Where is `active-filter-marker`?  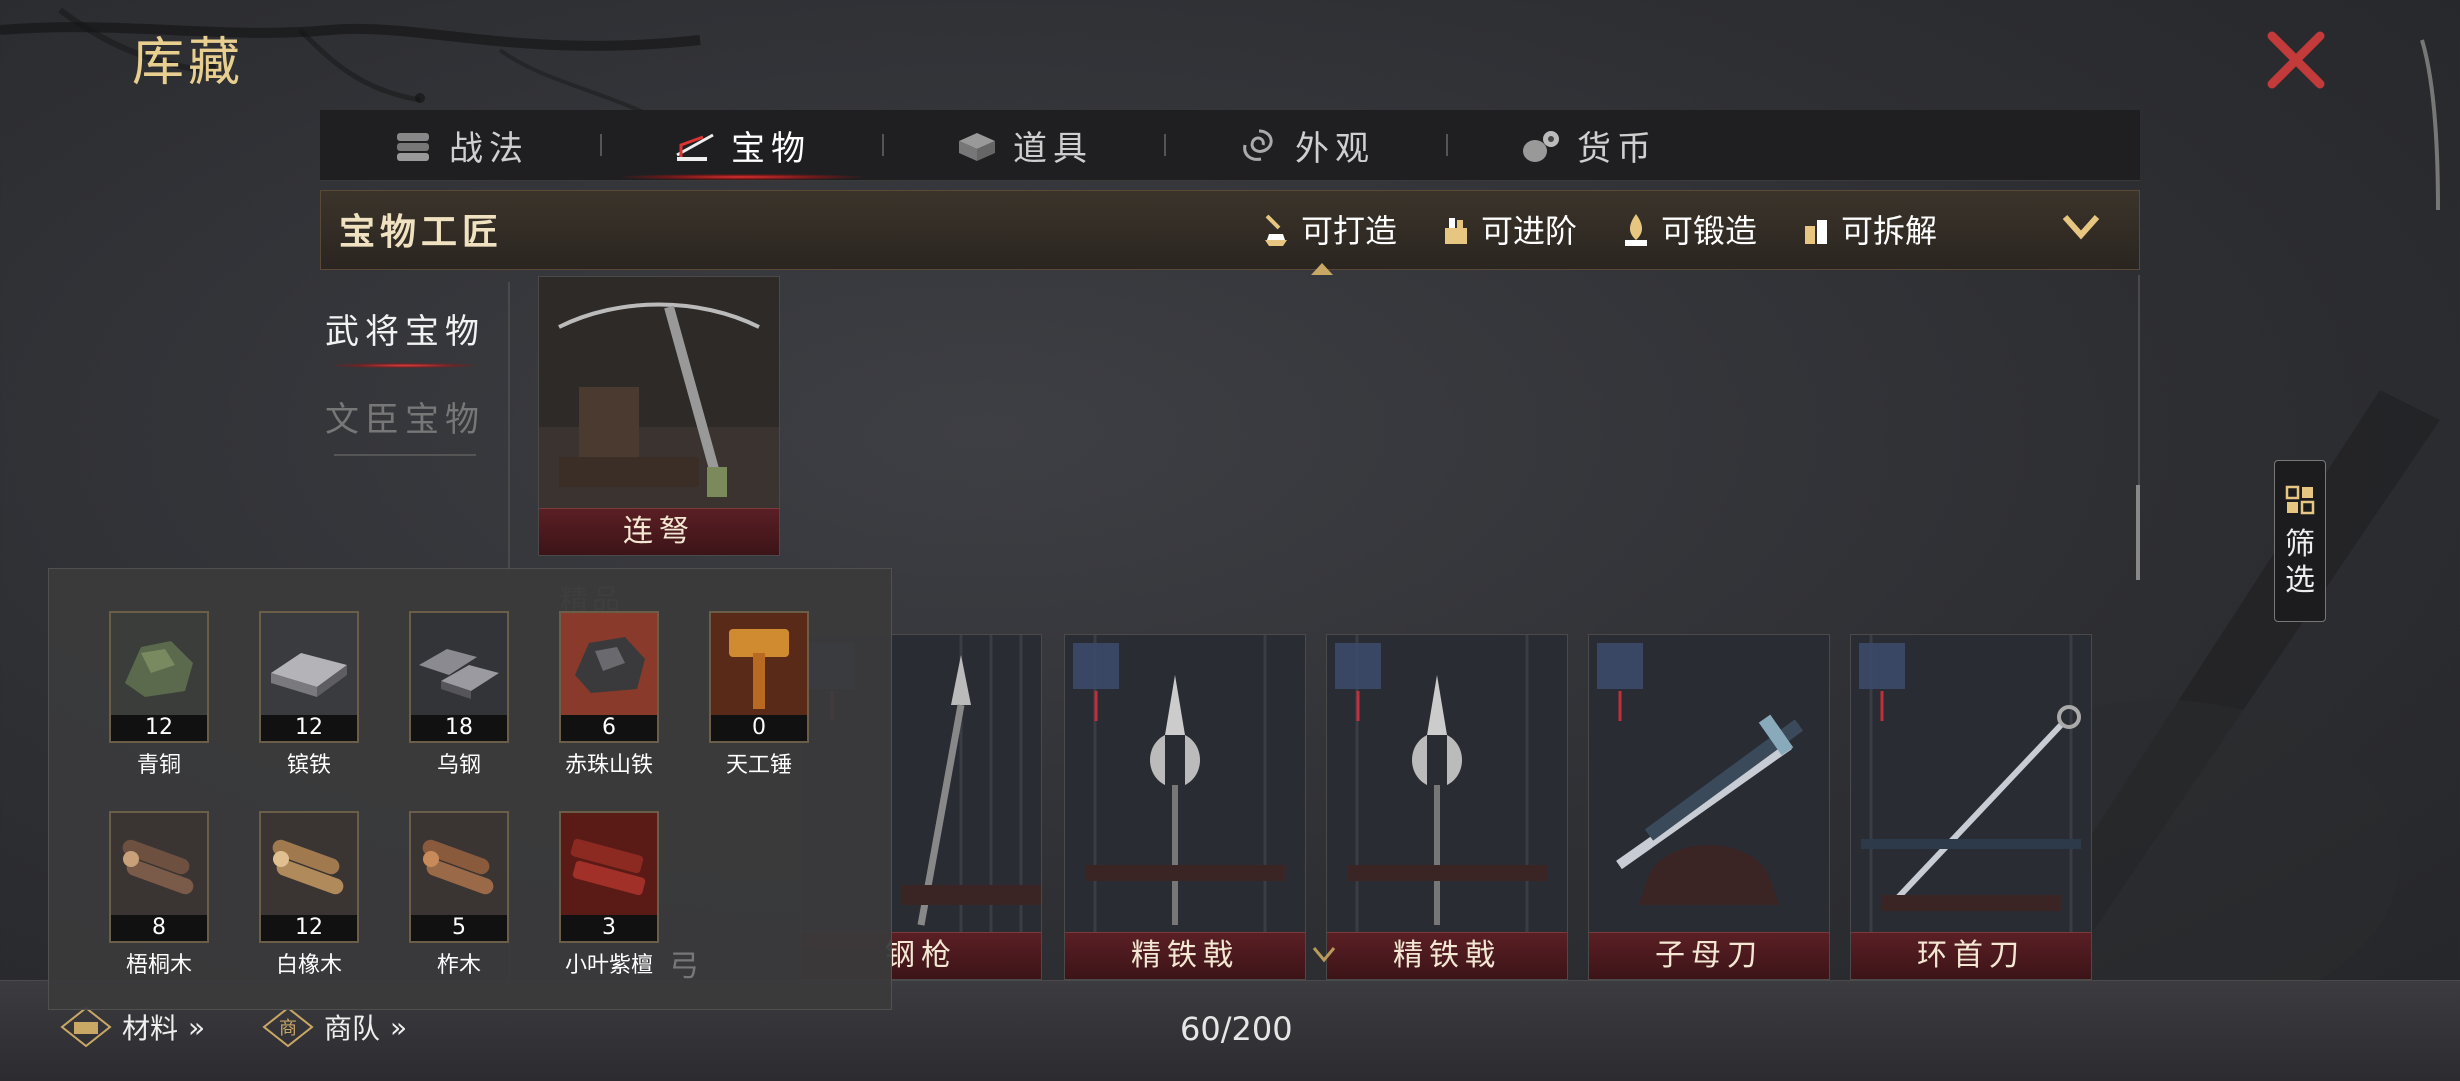
active-filter-marker is located at coordinates (1322, 269).